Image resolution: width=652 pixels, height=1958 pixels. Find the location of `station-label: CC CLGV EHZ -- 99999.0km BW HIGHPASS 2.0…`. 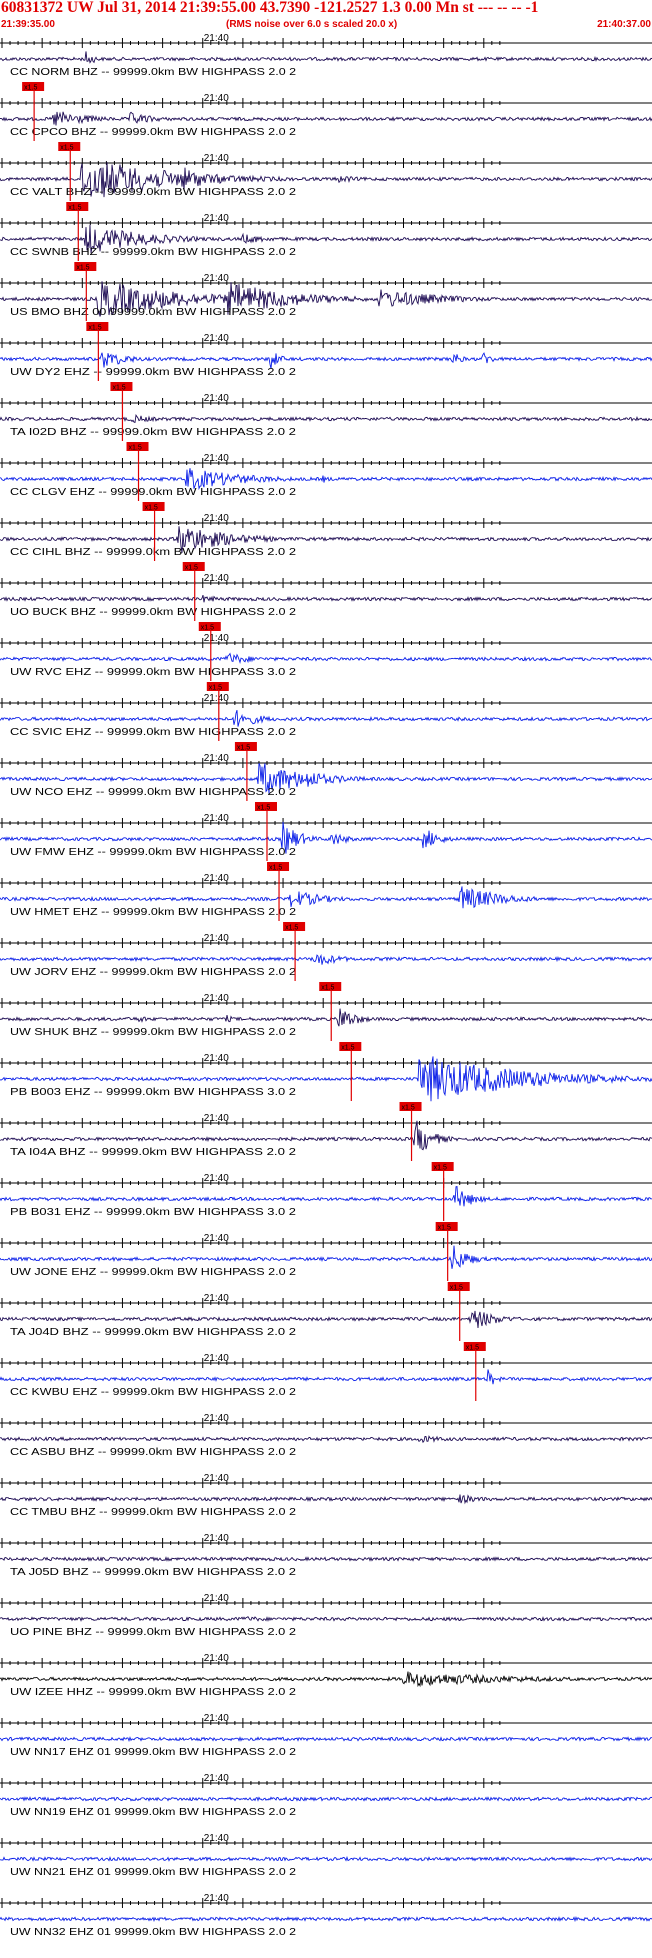

station-label: CC CLGV EHZ -- 99999.0km BW HIGHPASS 2.0… is located at coordinates (153, 492).